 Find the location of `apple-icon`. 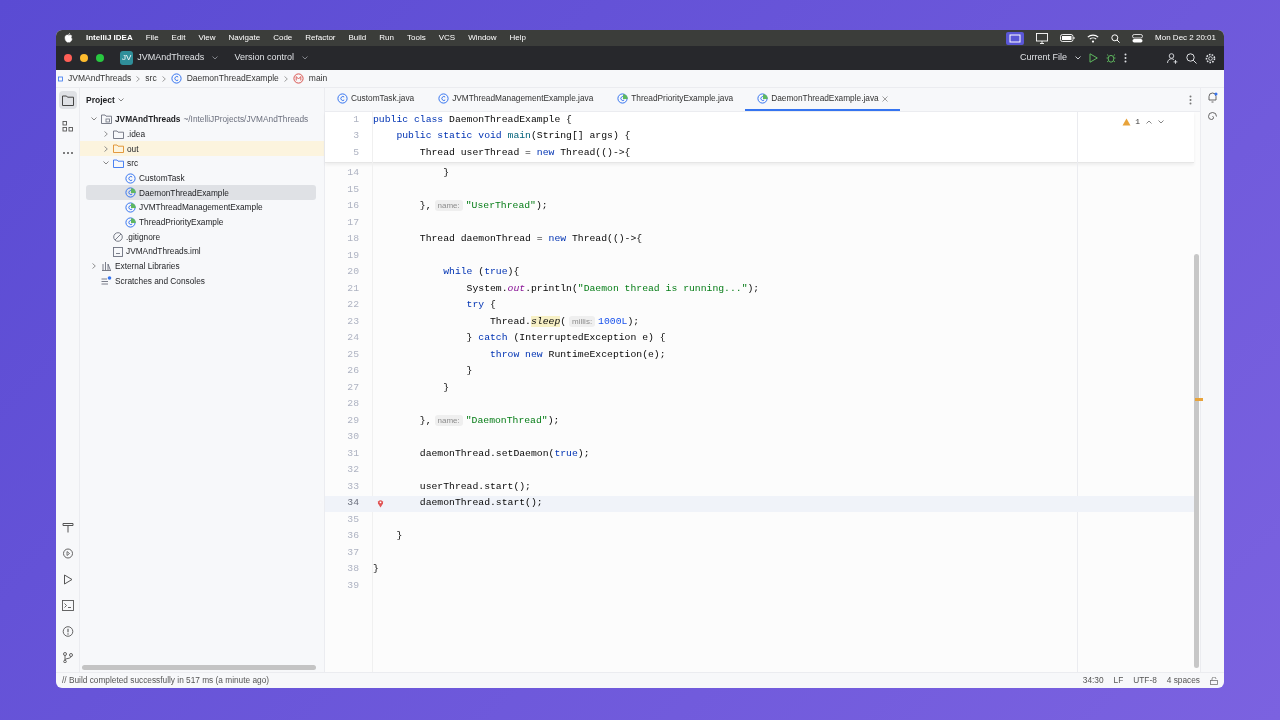

apple-icon is located at coordinates (68, 38).